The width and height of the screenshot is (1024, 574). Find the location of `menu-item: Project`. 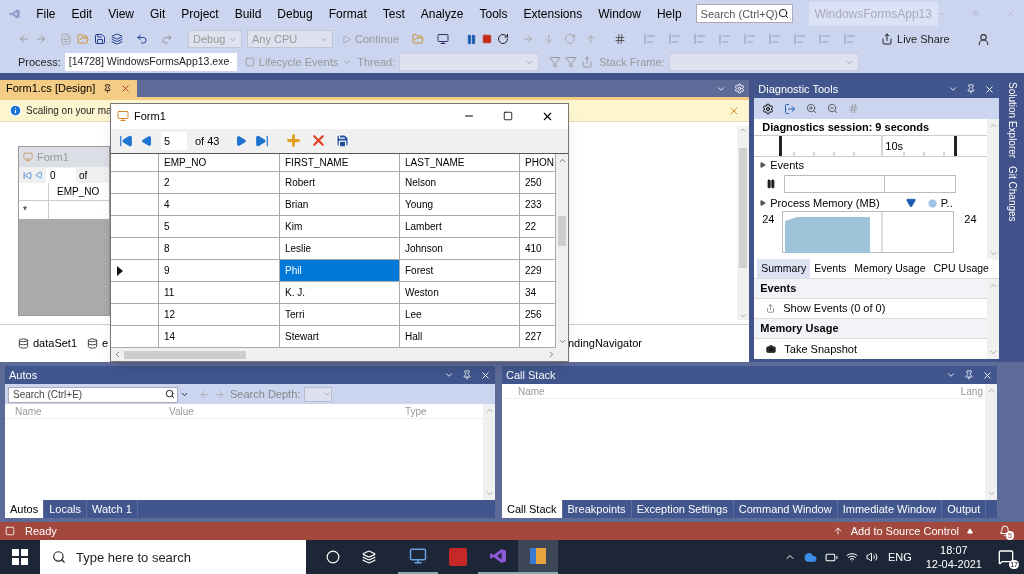

menu-item: Project is located at coordinates (200, 13).